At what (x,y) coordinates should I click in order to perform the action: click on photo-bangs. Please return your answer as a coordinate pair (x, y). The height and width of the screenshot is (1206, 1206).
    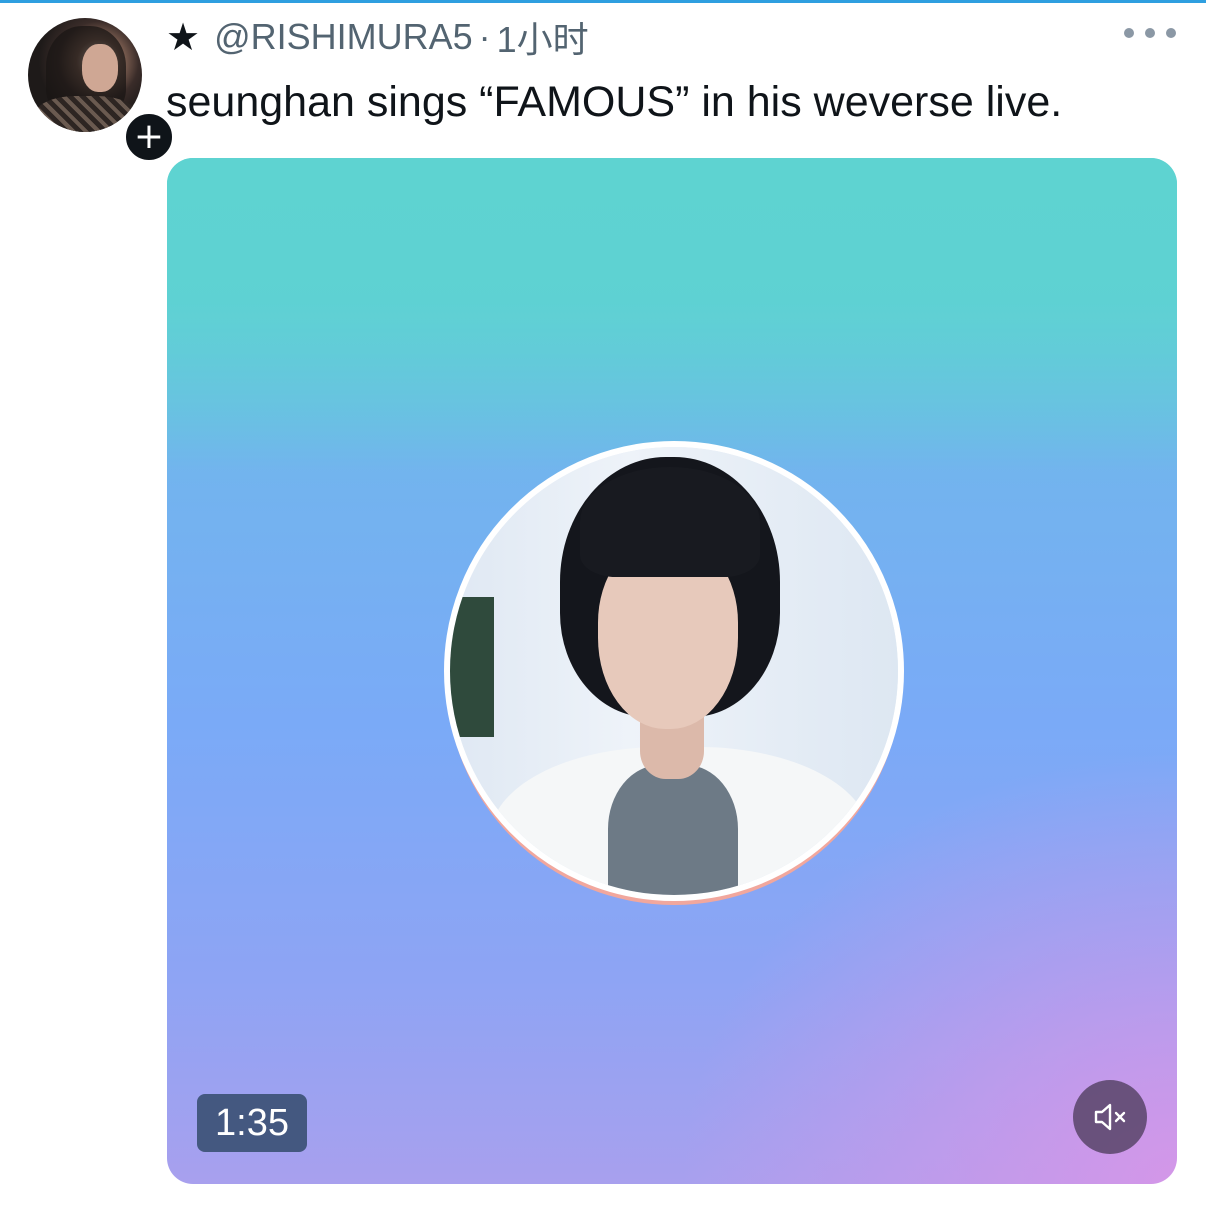
    Looking at the image, I should click on (670, 522).